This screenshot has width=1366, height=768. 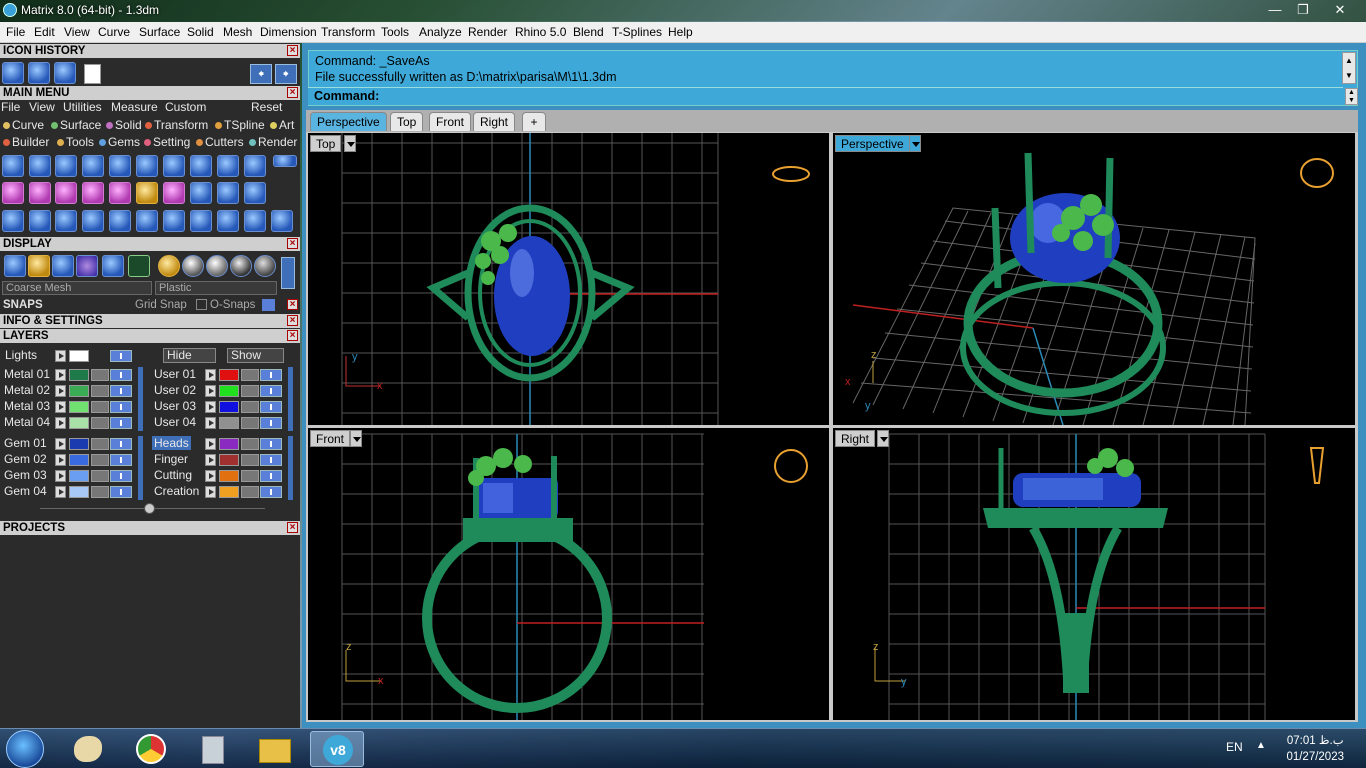 I want to click on add-tab-button: +, so click(x=534, y=121).